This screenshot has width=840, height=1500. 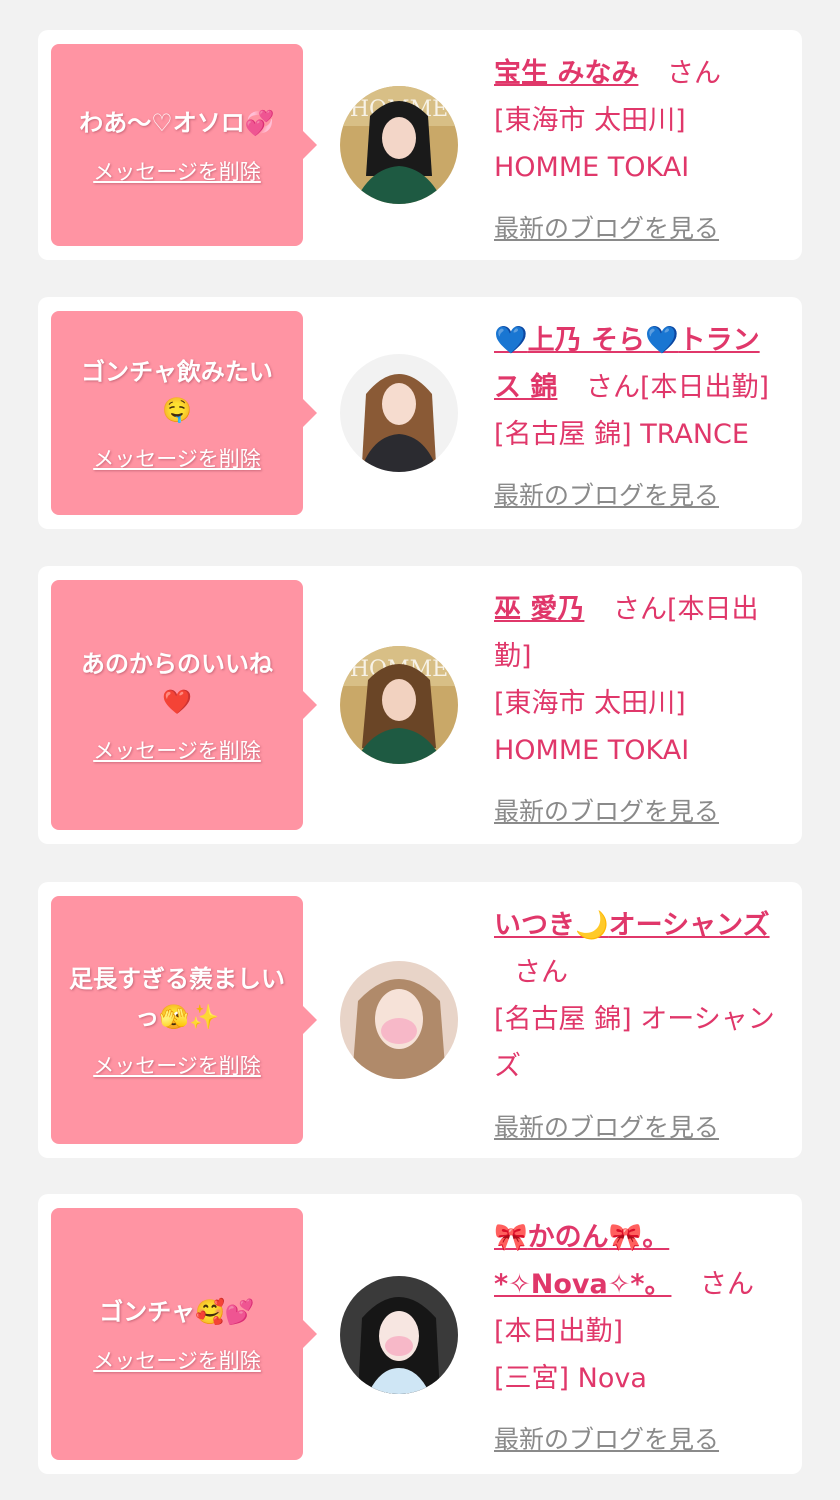 I want to click on message-bubble: あのからのいいね ❤️ メッセージを削除, so click(x=184, y=705).